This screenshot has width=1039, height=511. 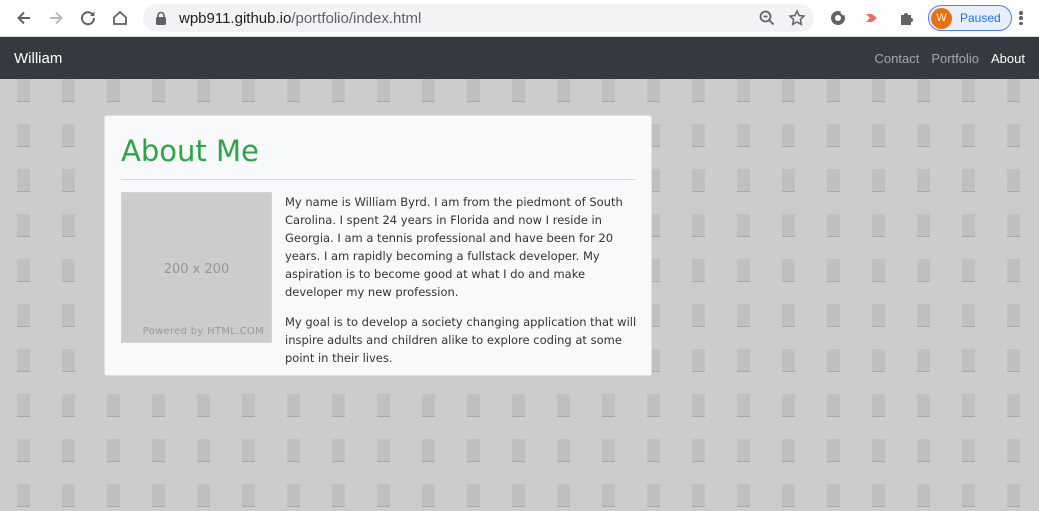 What do you see at coordinates (300, 18) in the screenshot?
I see `url-text: wpb911.github.io/portfolio/index.html` at bounding box center [300, 18].